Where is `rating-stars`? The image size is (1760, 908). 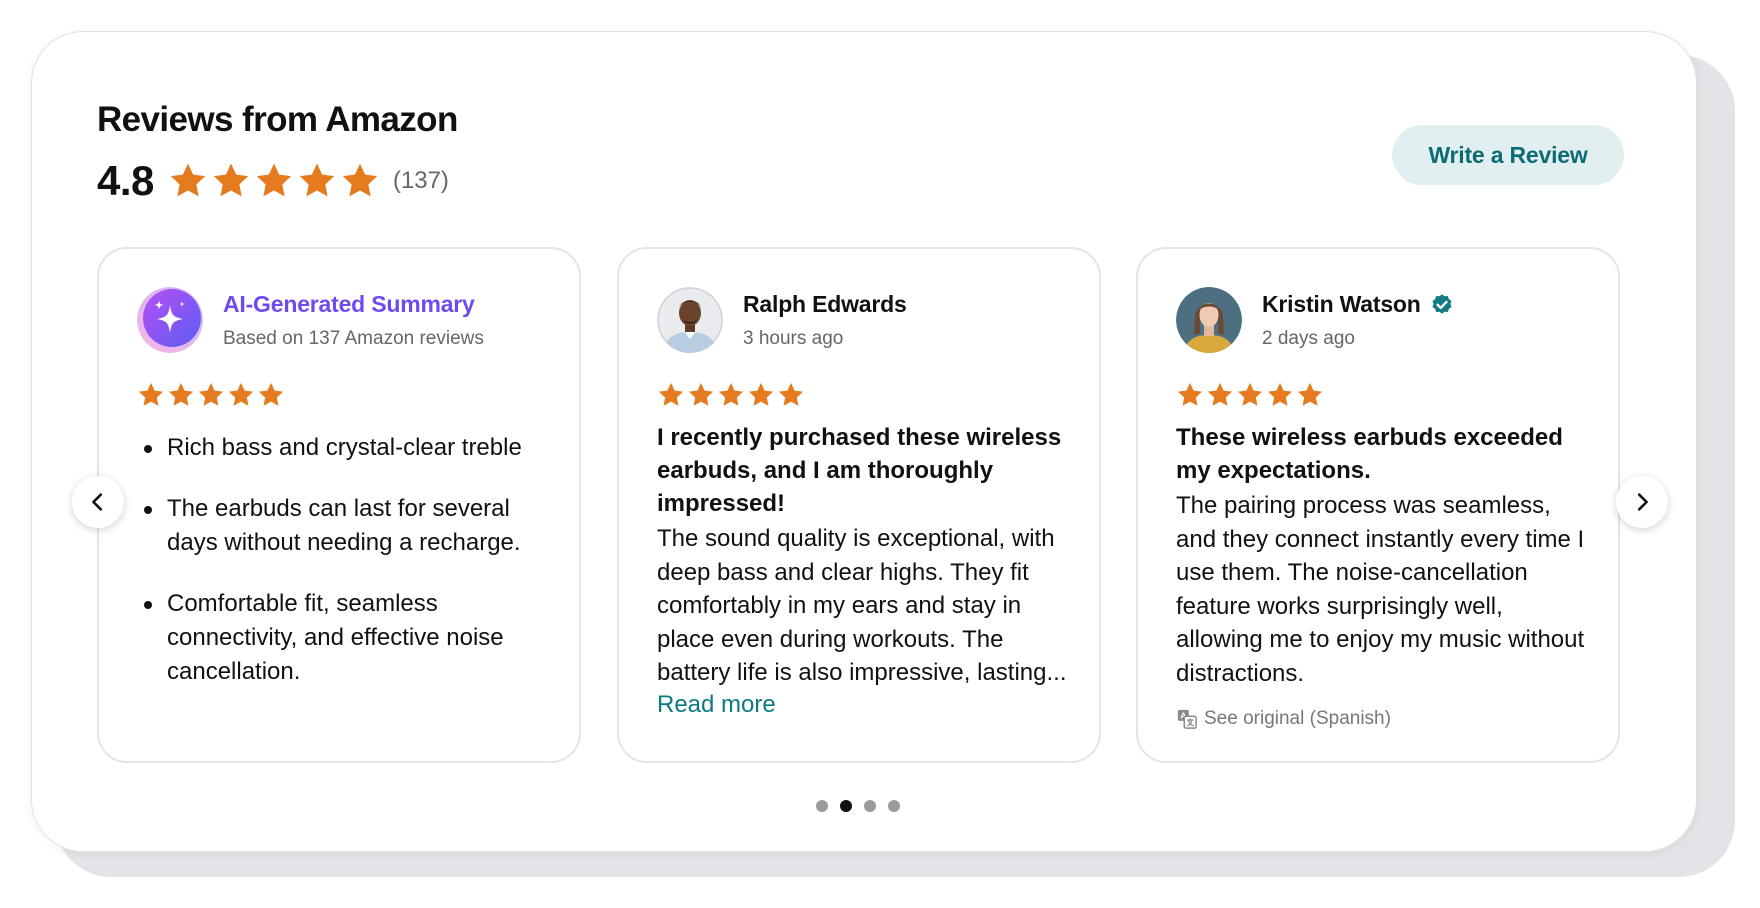
rating-stars is located at coordinates (275, 181).